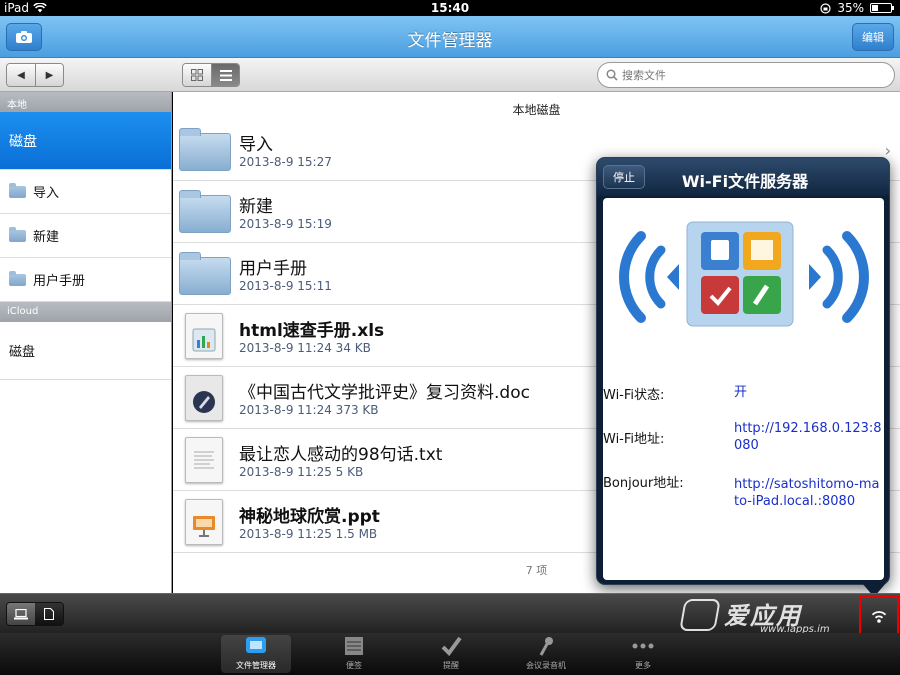 This screenshot has width=900, height=675. I want to click on toolbar: ◀ ▶, so click(450, 75).